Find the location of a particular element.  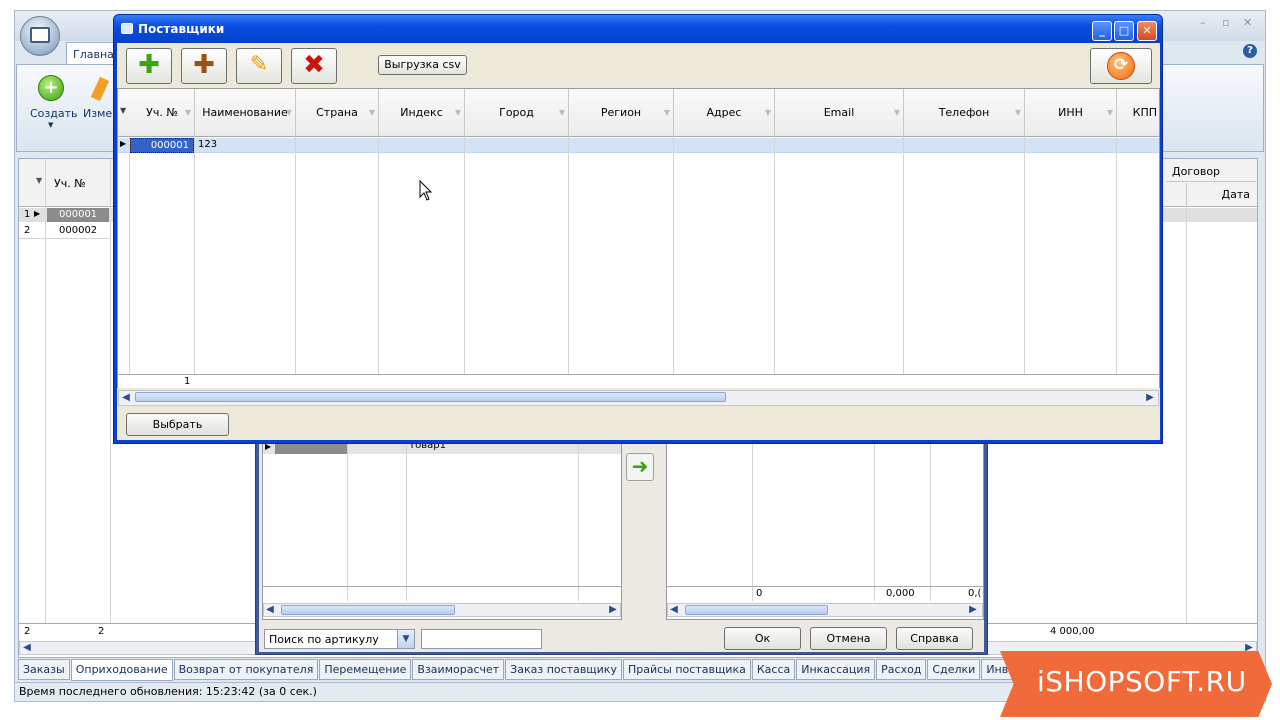

module-tab: Расход is located at coordinates (901, 669).